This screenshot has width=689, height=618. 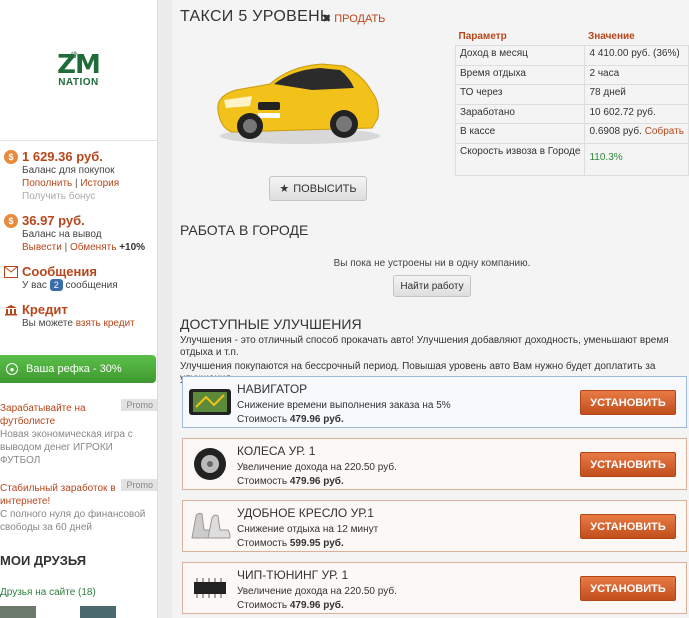 What do you see at coordinates (360, 19) in the screenshot?
I see `sell-label: ПРОДАТЬ` at bounding box center [360, 19].